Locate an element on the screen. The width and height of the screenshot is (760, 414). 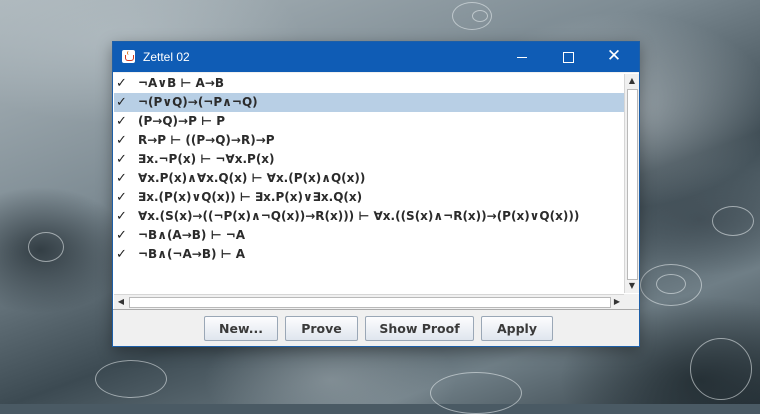
java-cup-icon is located at coordinates (128, 56).